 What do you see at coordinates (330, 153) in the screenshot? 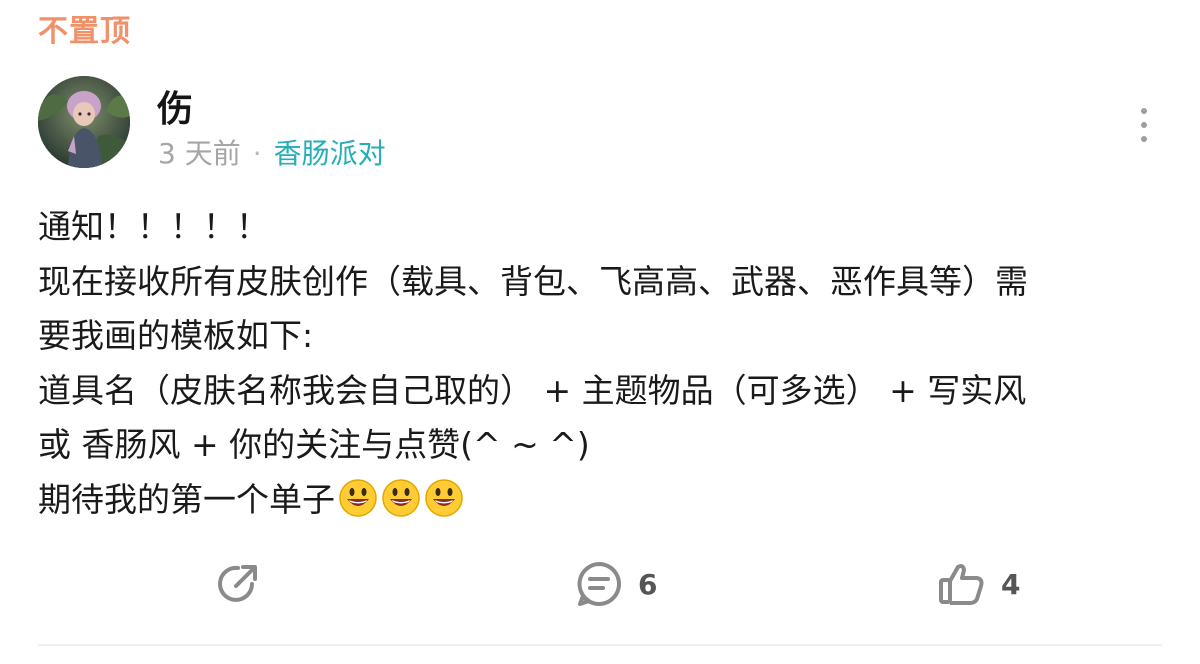
I see `circle-link: 香肠派对` at bounding box center [330, 153].